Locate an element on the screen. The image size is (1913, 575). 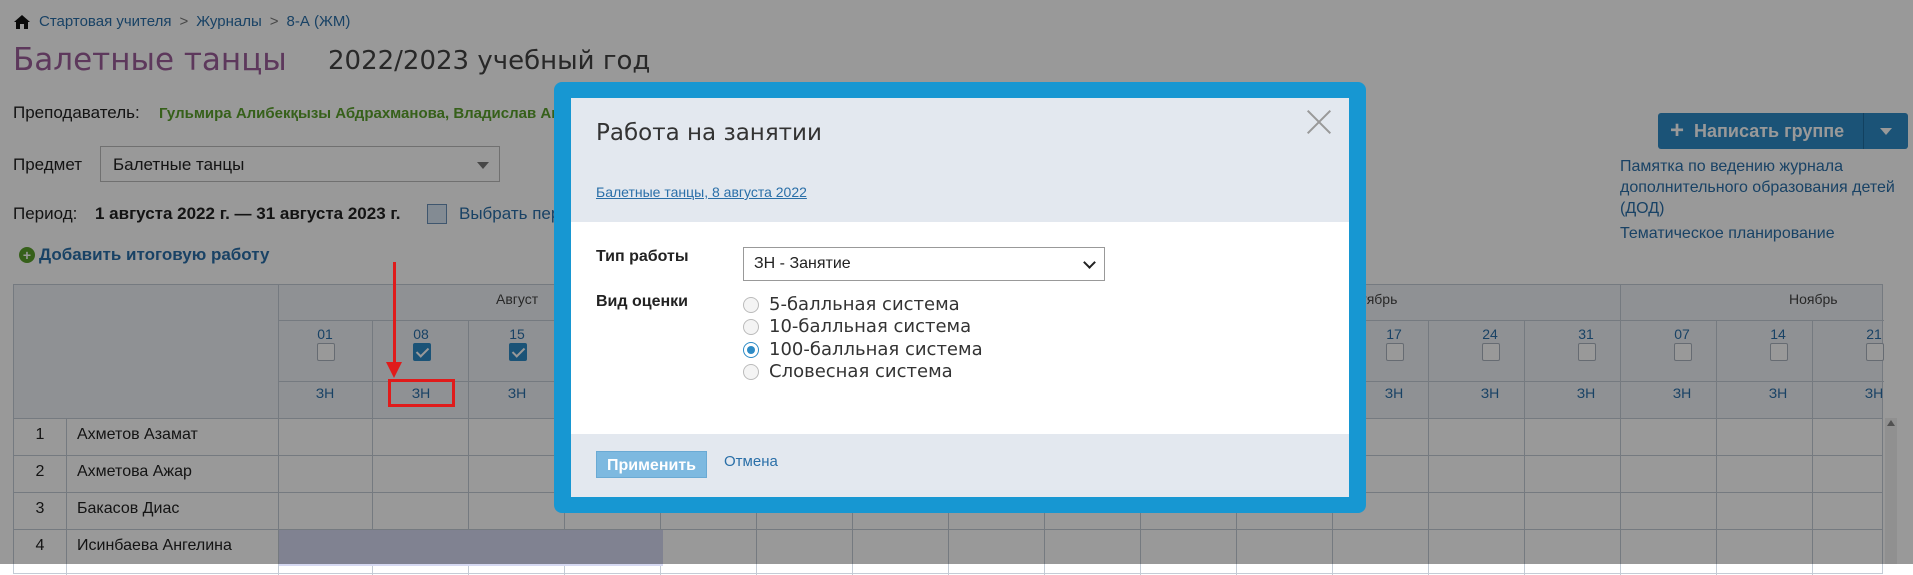
close-icon is located at coordinates (1319, 122).